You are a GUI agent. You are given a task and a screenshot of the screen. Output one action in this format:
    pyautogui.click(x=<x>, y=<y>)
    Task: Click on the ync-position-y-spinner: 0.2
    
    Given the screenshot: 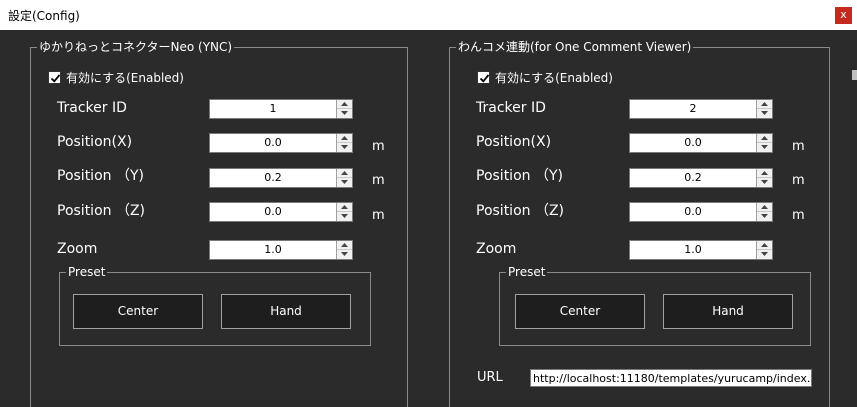 What is the action you would take?
    pyautogui.click(x=281, y=178)
    